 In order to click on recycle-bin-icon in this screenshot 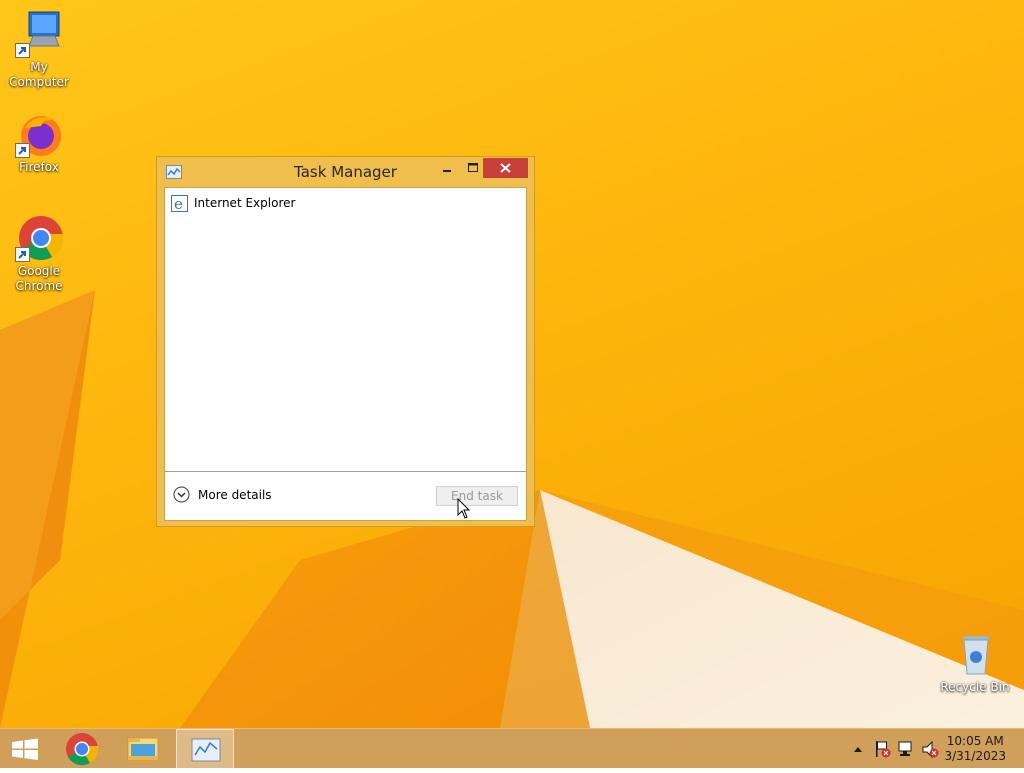, I will do `click(975, 654)`.